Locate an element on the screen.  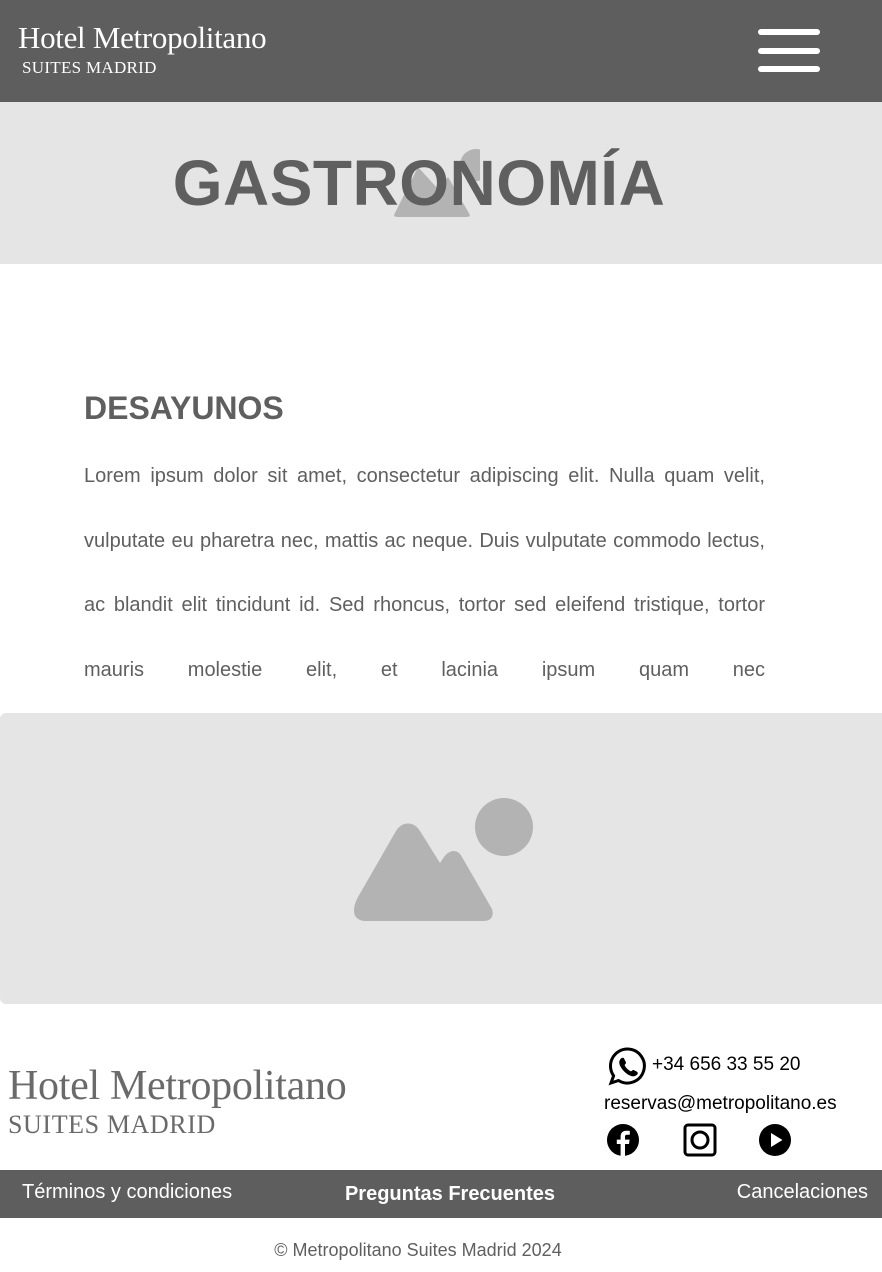
copyright-text: © Metropolitano Suites Madrid 2024 is located at coordinates (418, 1250).